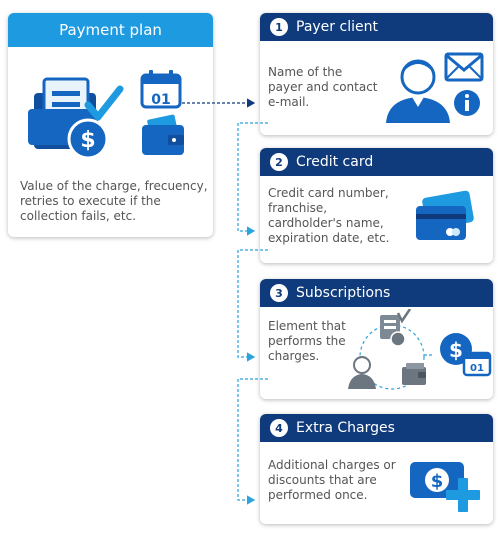 This screenshot has width=500, height=536. I want to click on subscriptions-to-extra-connector, so click(252, 441).